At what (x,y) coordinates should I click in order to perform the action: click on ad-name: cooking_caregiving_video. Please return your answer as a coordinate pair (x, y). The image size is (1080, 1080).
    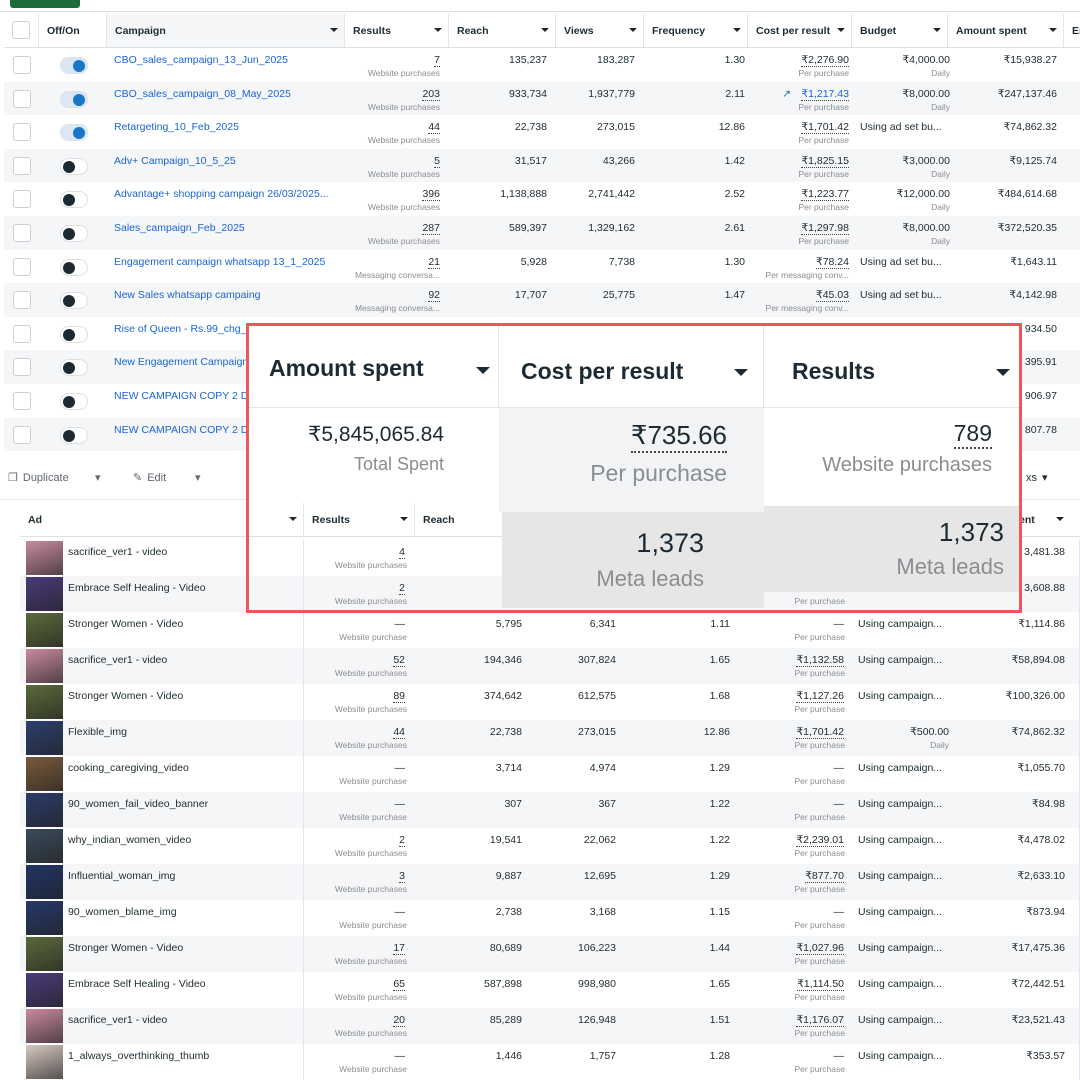
    Looking at the image, I should click on (128, 768).